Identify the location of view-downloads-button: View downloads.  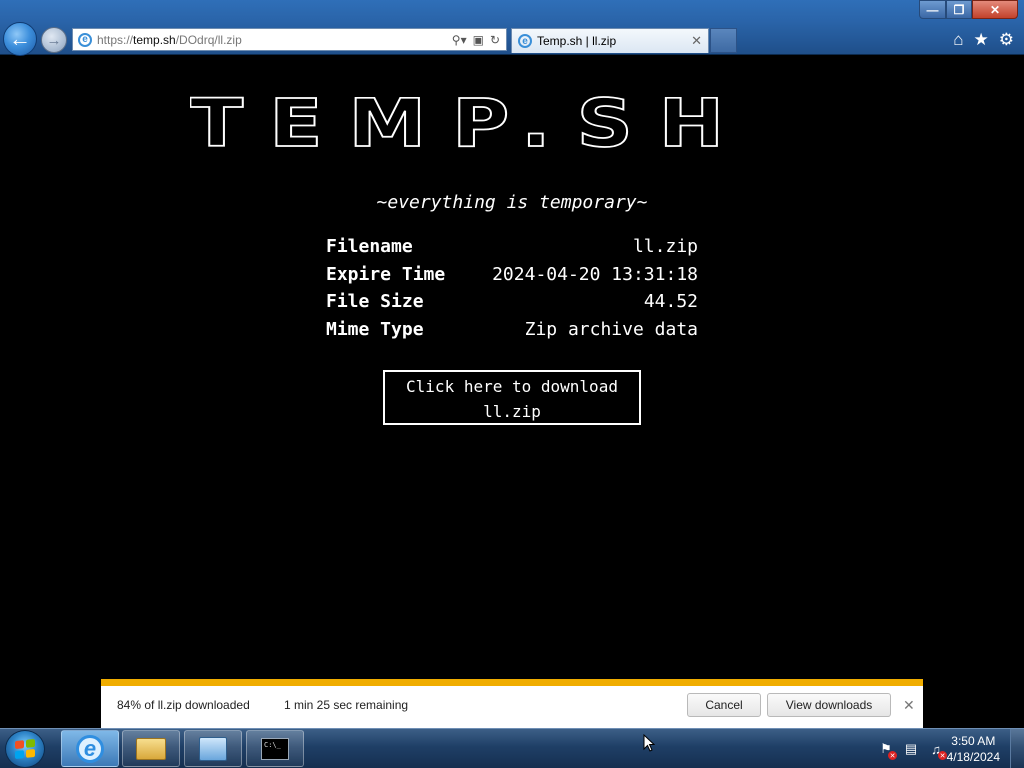
(829, 705).